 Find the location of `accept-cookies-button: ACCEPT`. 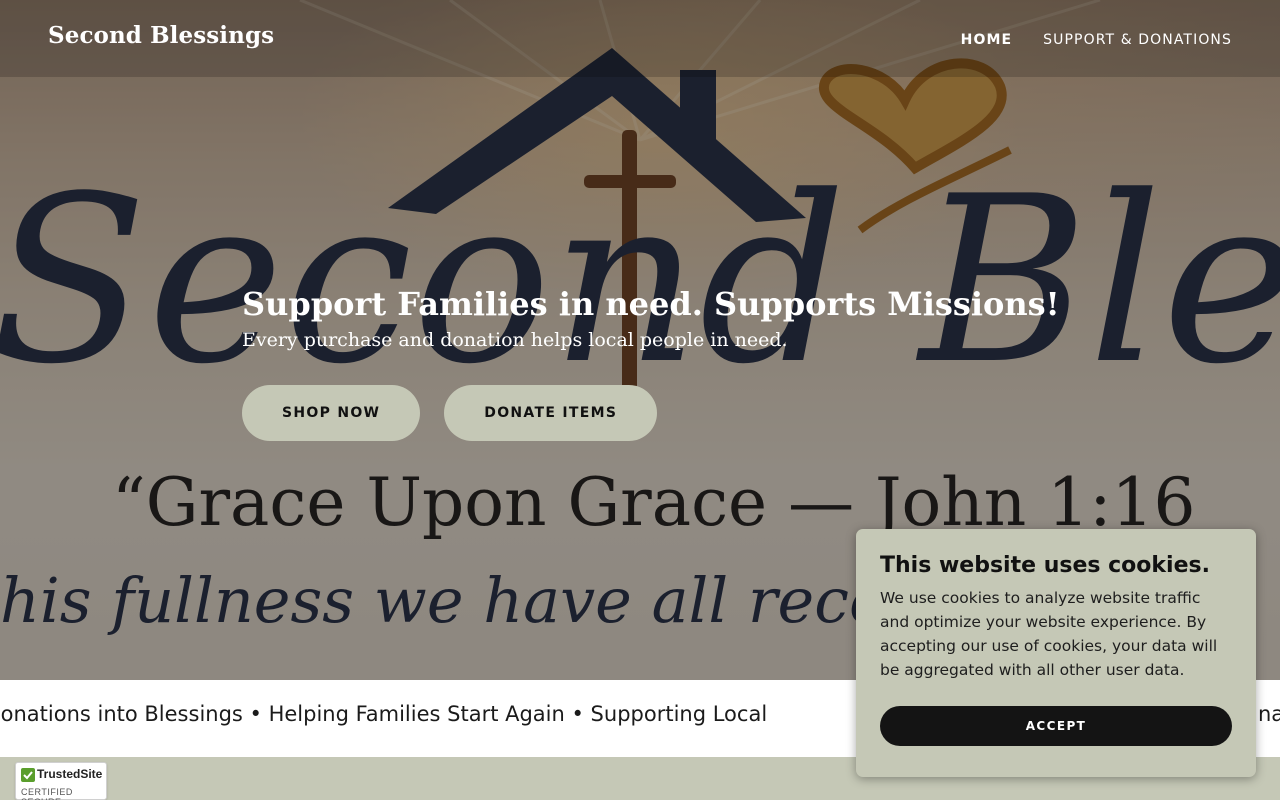

accept-cookies-button: ACCEPT is located at coordinates (1056, 726).